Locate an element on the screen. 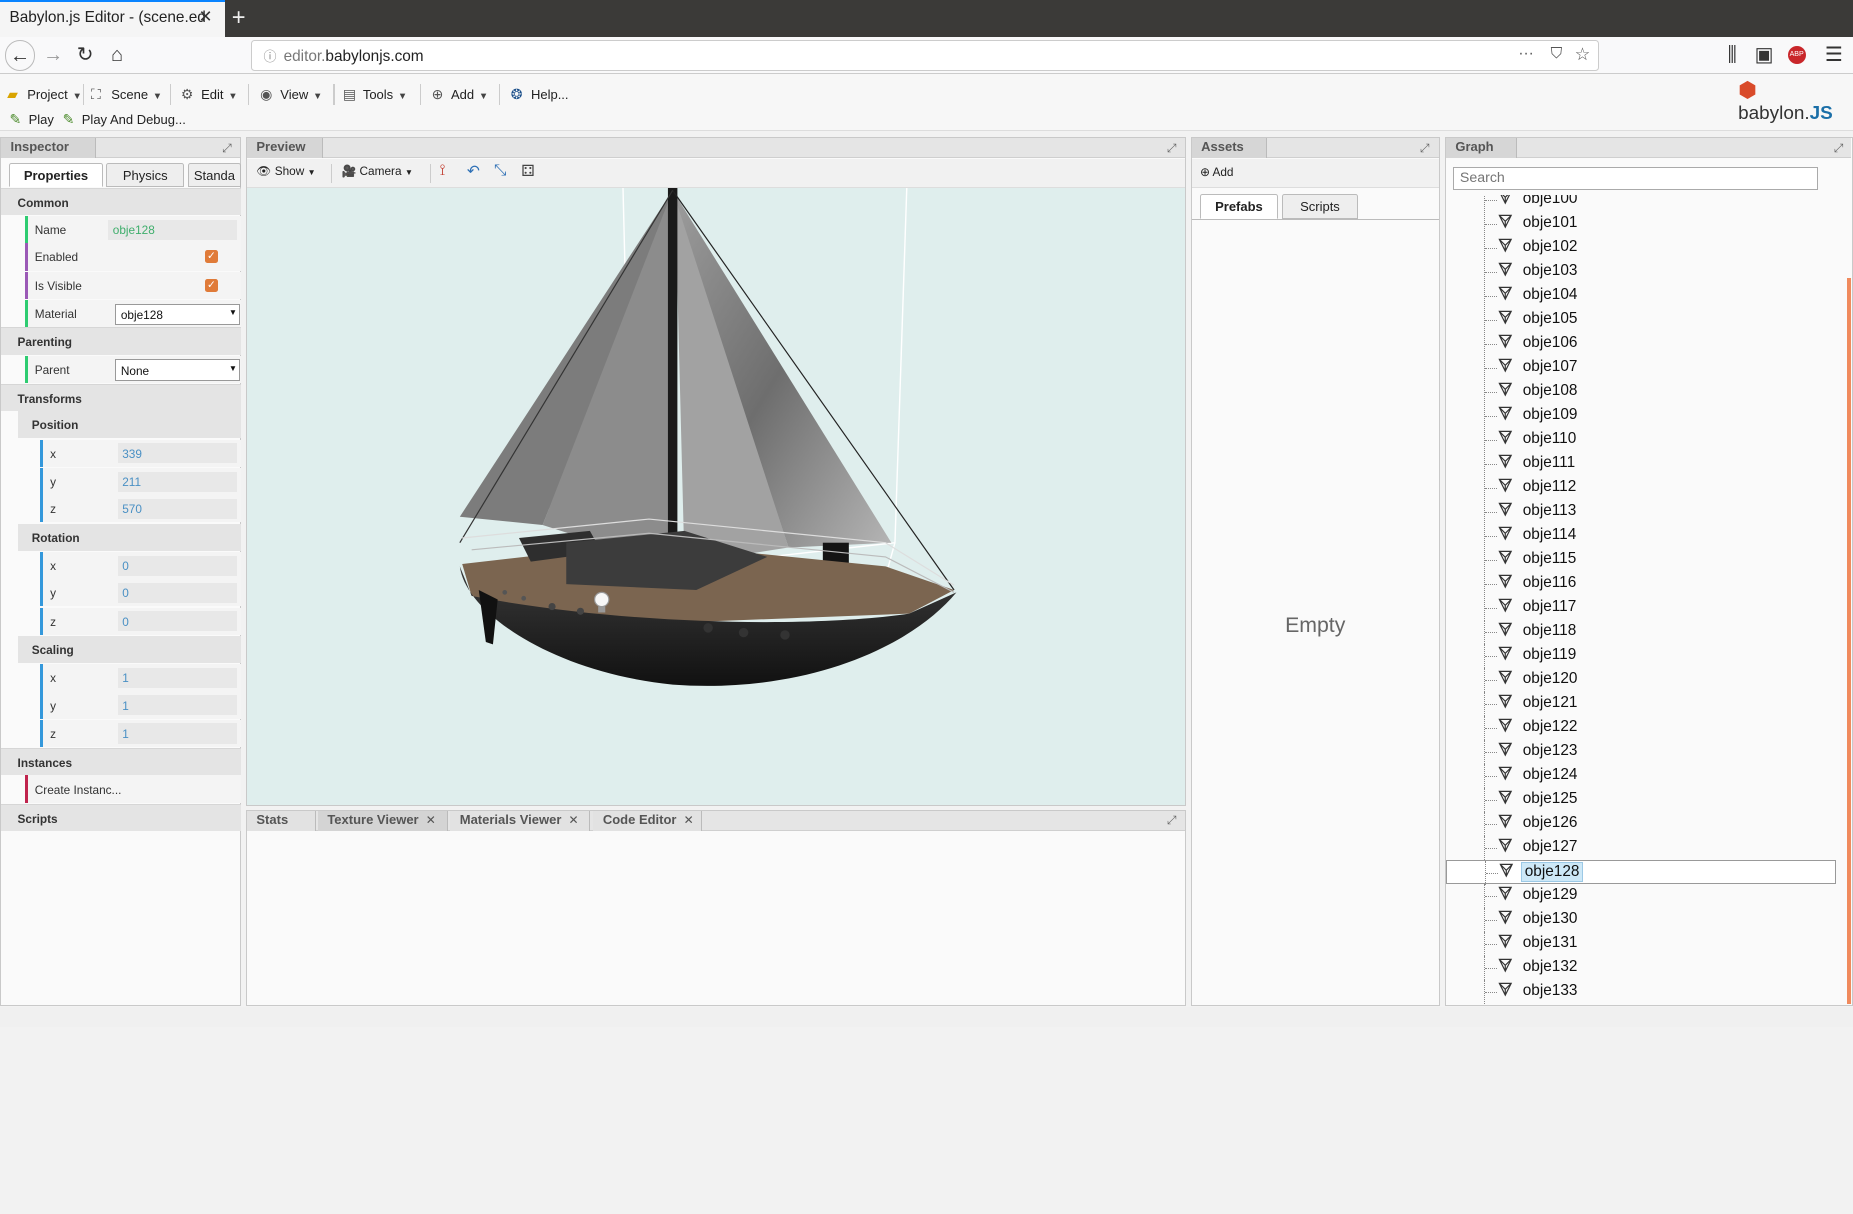  scaling-x-input: 1 is located at coordinates (177, 677).